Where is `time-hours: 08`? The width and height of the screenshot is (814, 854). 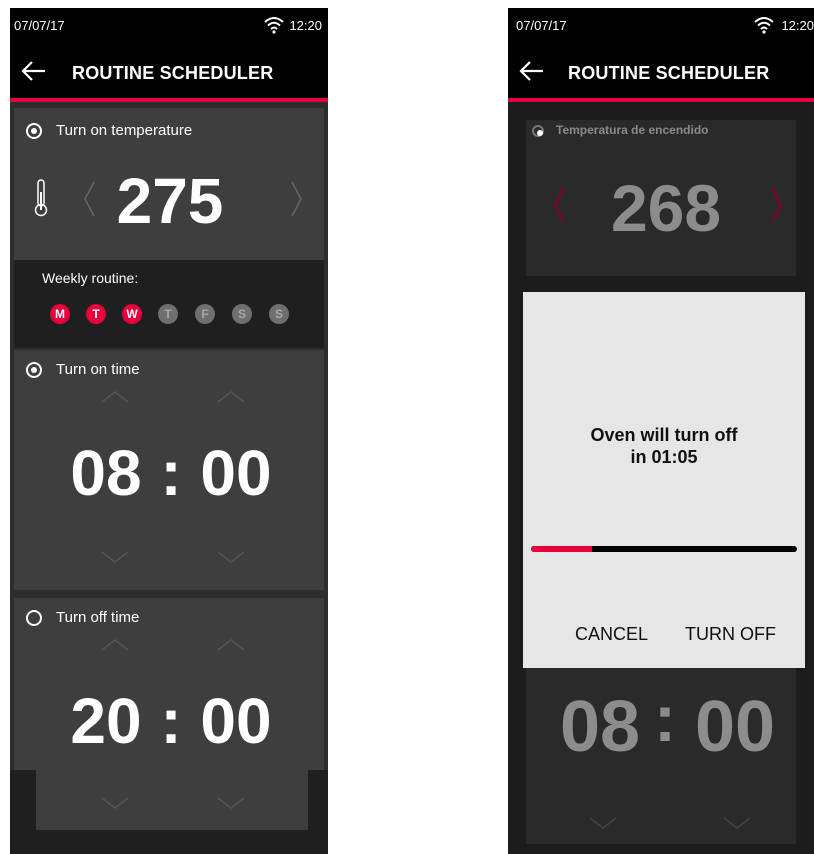 time-hours: 08 is located at coordinates (600, 727).